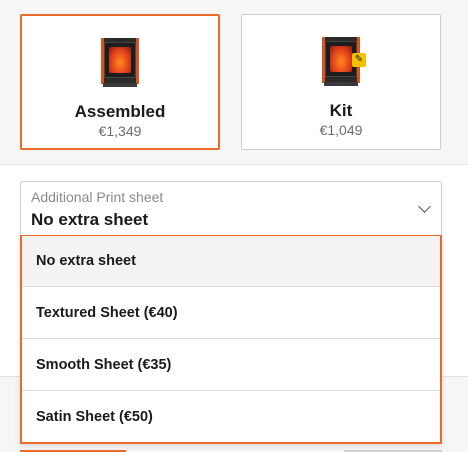  Describe the element at coordinates (341, 110) in the screenshot. I see `variant-title: Kit` at that location.